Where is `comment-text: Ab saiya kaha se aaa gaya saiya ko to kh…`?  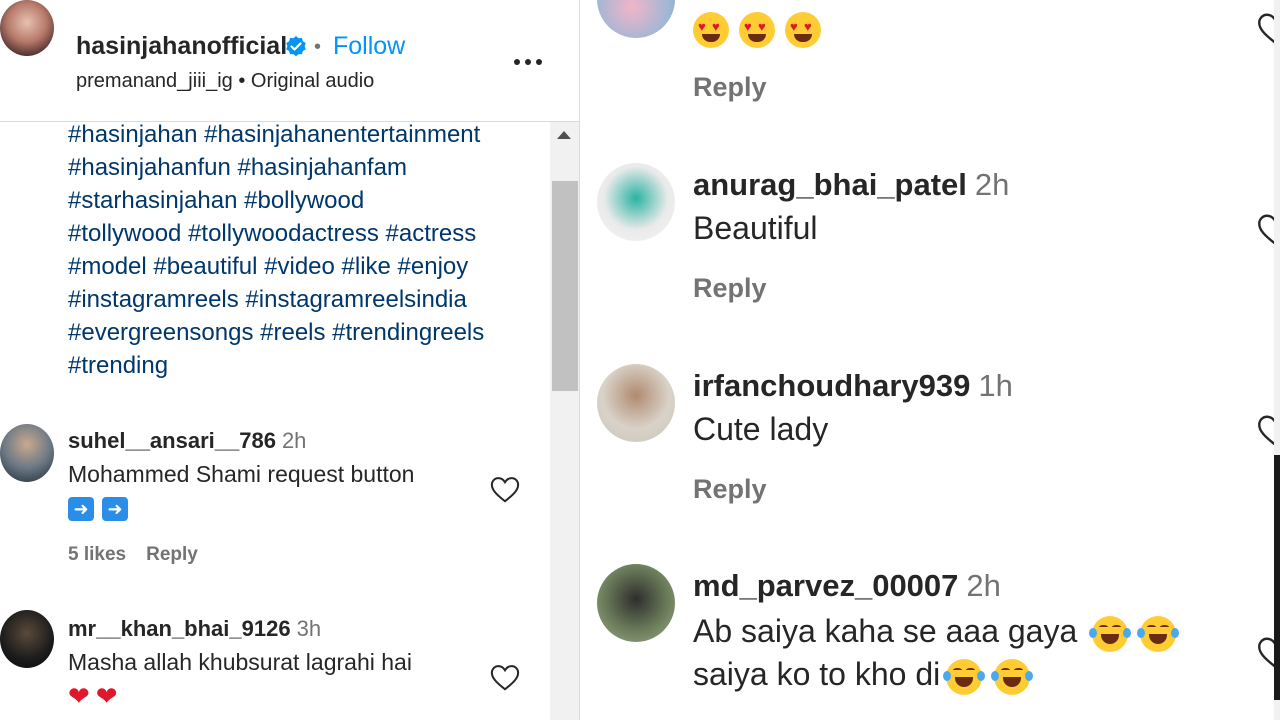
comment-text: Ab saiya kaha se aaa gaya saiya ko to kh… is located at coordinates (937, 653).